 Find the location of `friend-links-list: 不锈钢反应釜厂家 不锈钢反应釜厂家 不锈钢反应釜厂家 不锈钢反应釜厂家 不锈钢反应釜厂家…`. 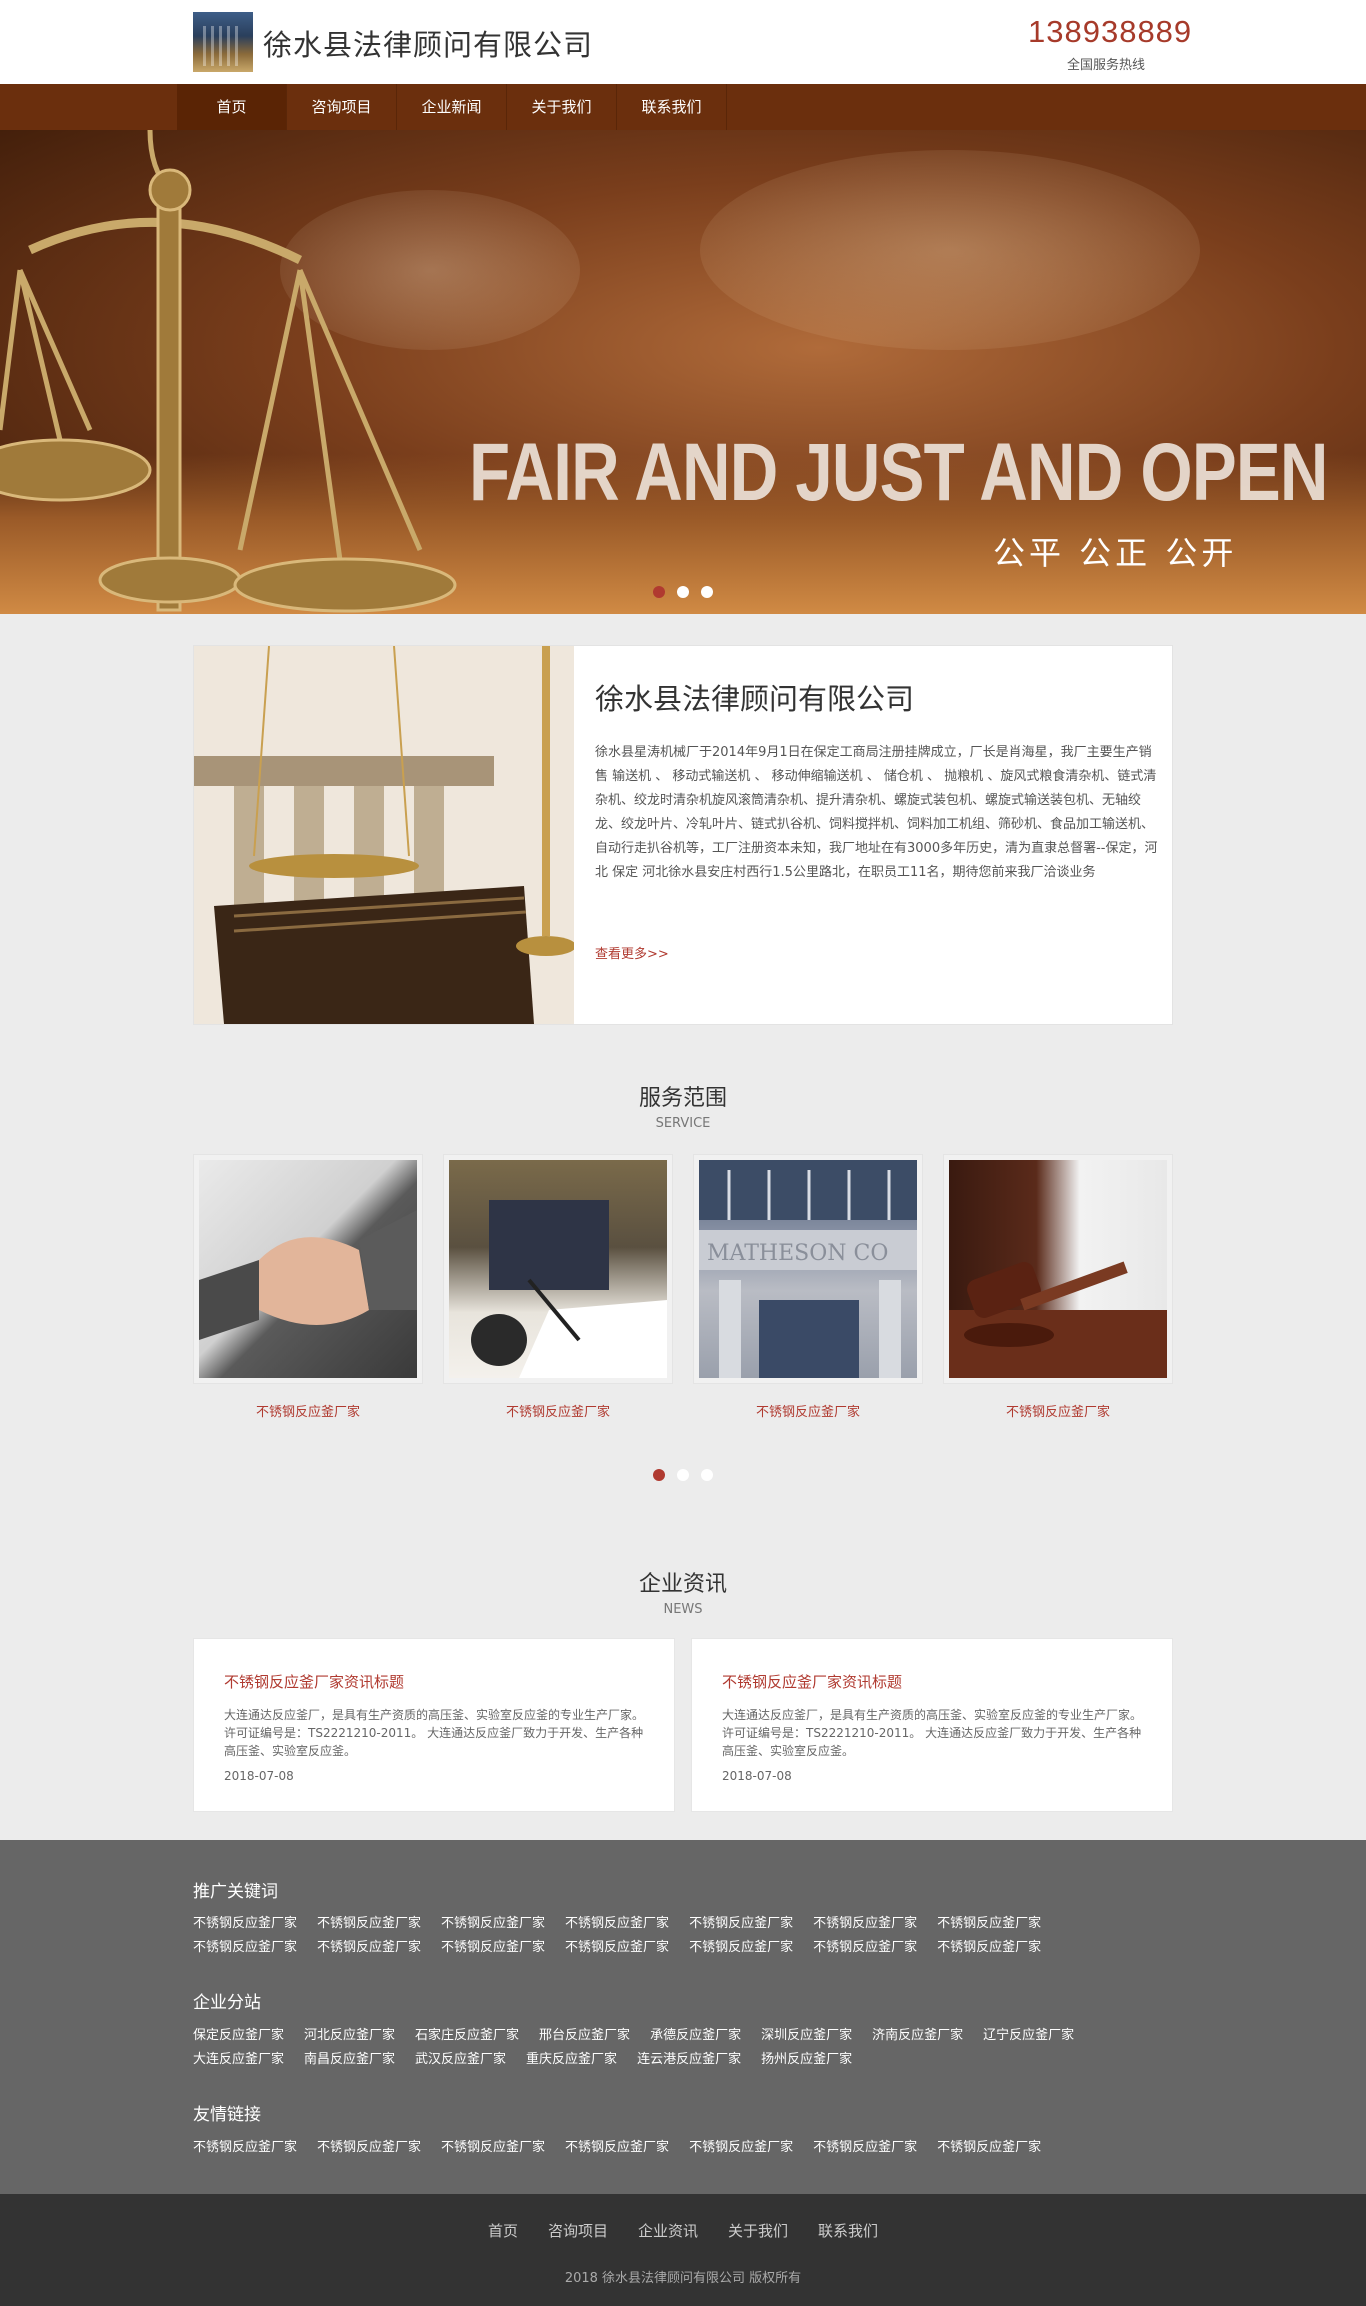

friend-links-list: 不锈钢反应釜厂家 不锈钢反应釜厂家 不锈钢反应釜厂家 不锈钢反应釜厂家 不锈钢反应釜厂家… is located at coordinates (685, 2148).